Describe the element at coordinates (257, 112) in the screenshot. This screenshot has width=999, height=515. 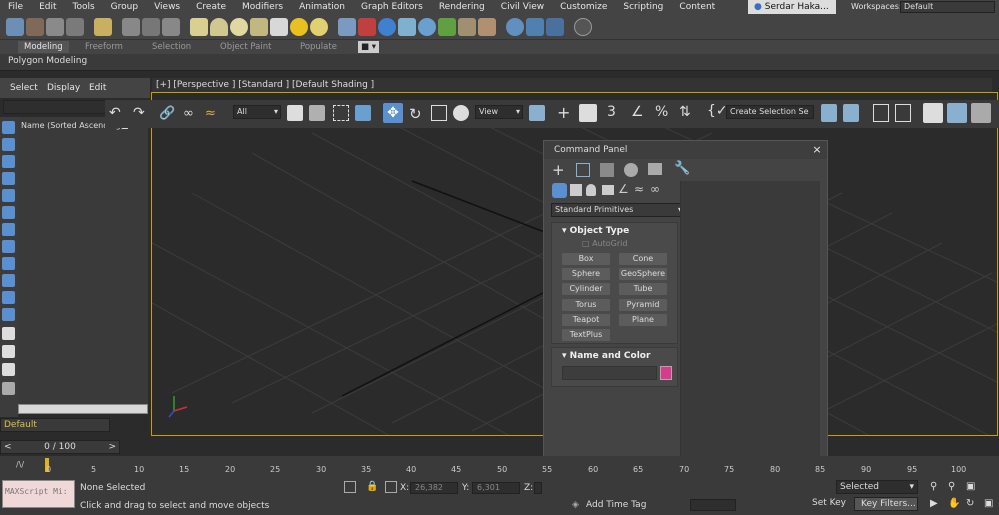
I see `selection-filter-dropdown: All ▾` at that location.